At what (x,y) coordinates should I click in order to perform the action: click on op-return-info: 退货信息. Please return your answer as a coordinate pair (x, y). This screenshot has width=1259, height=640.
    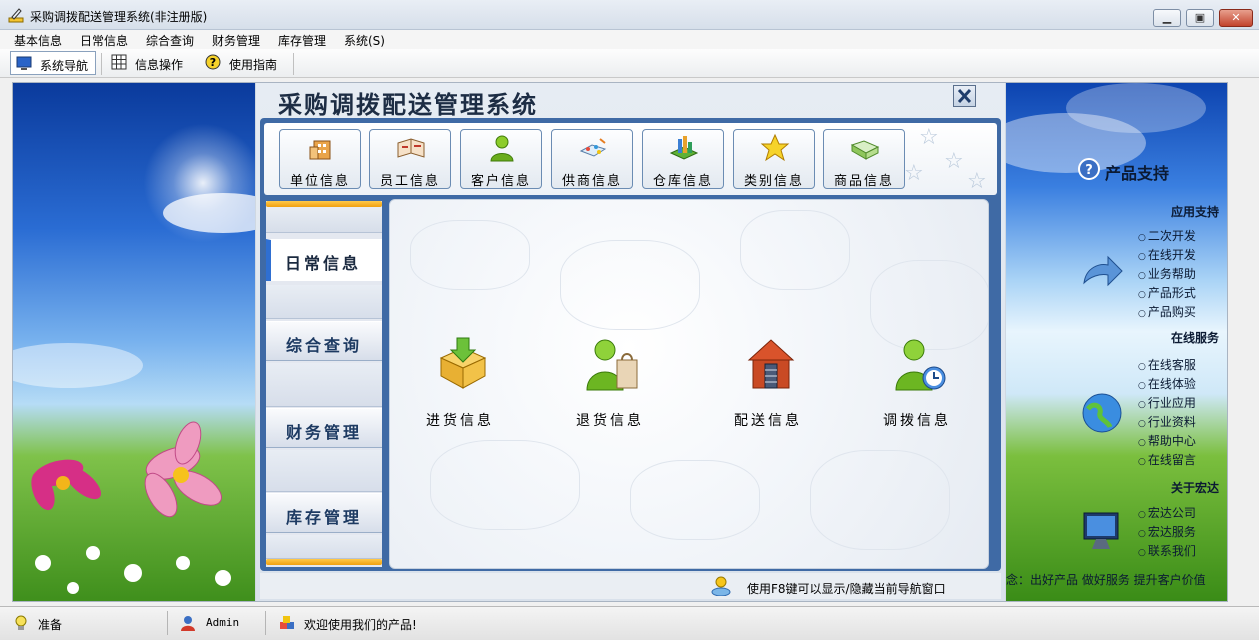
    Looking at the image, I should click on (610, 386).